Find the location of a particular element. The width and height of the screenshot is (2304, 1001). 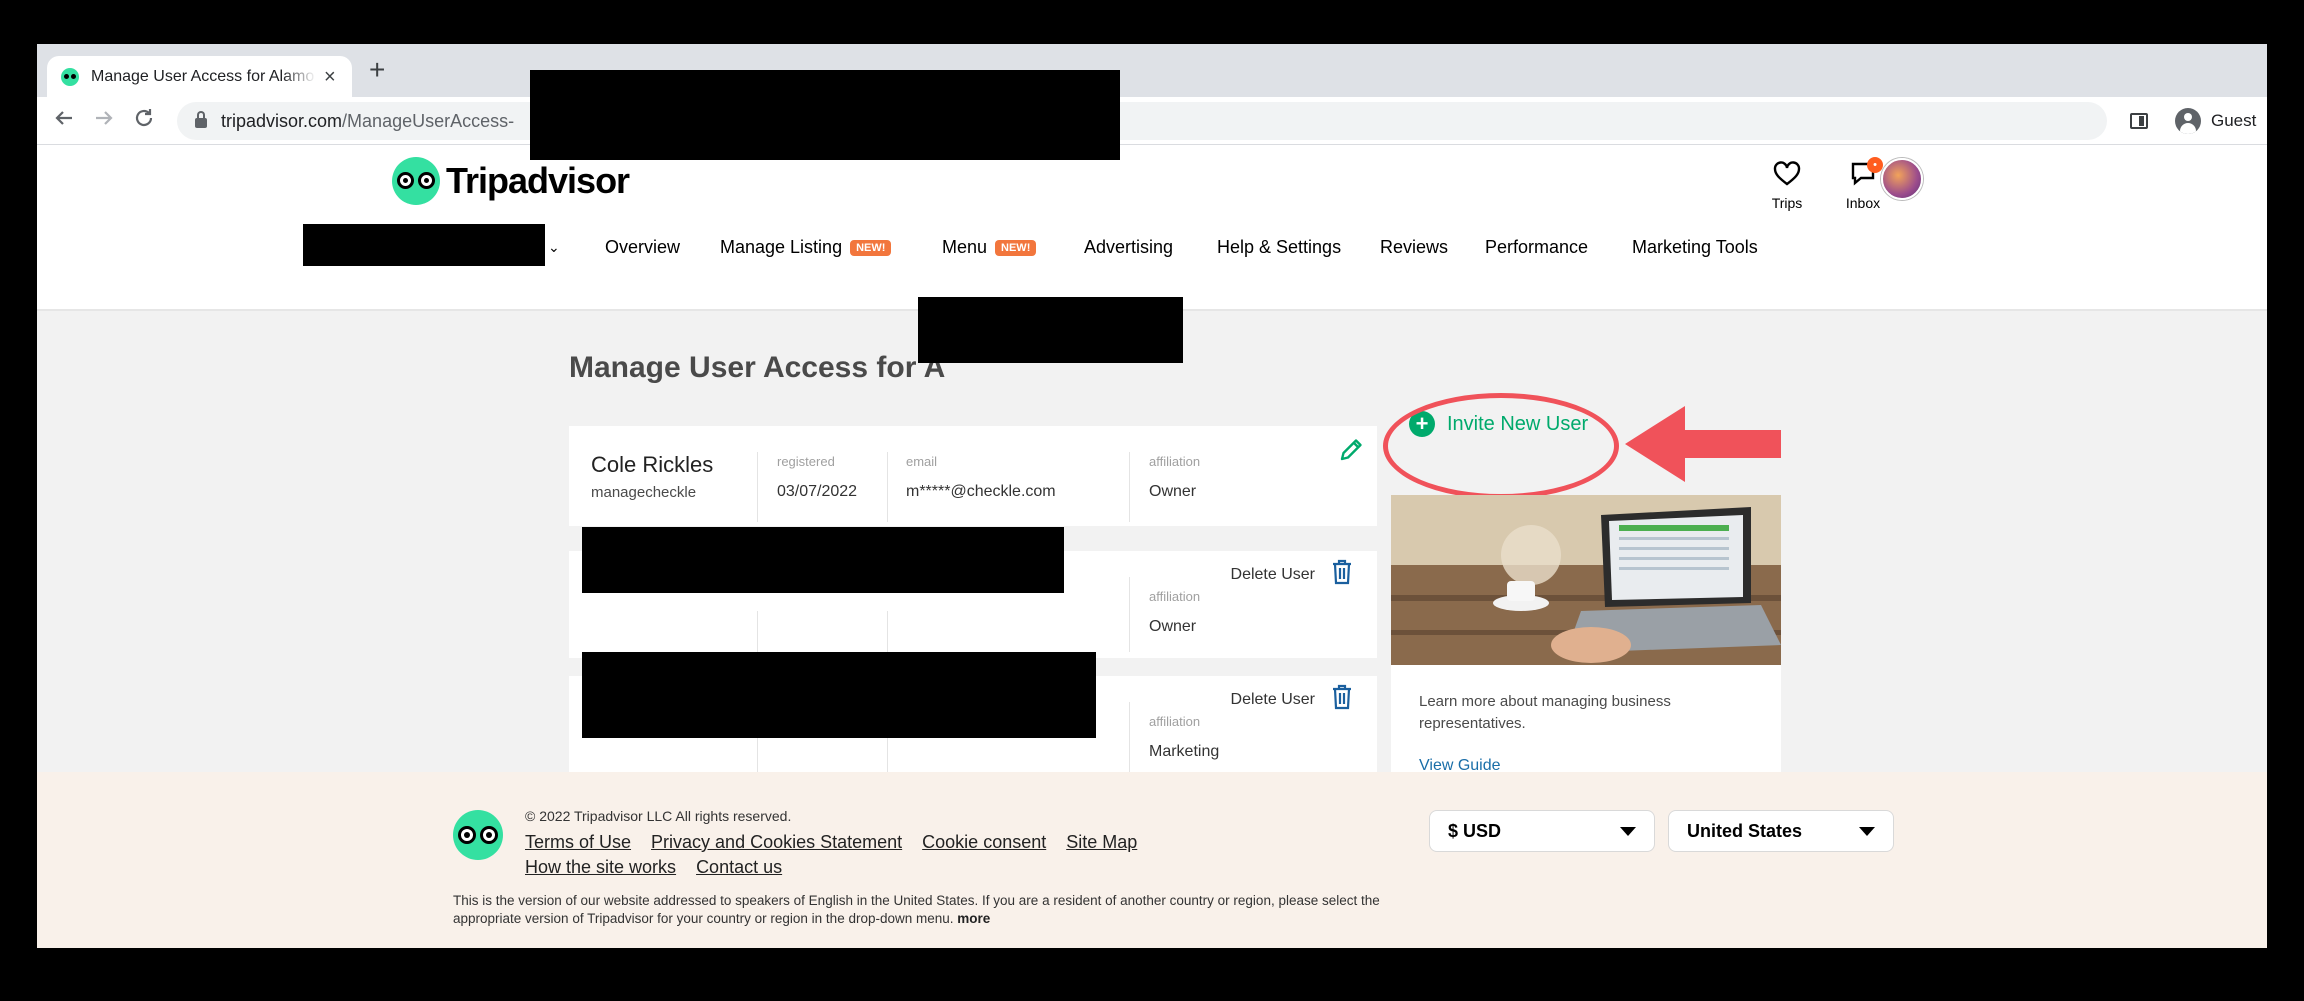

nav-label: Help & Settings is located at coordinates (1279, 247).